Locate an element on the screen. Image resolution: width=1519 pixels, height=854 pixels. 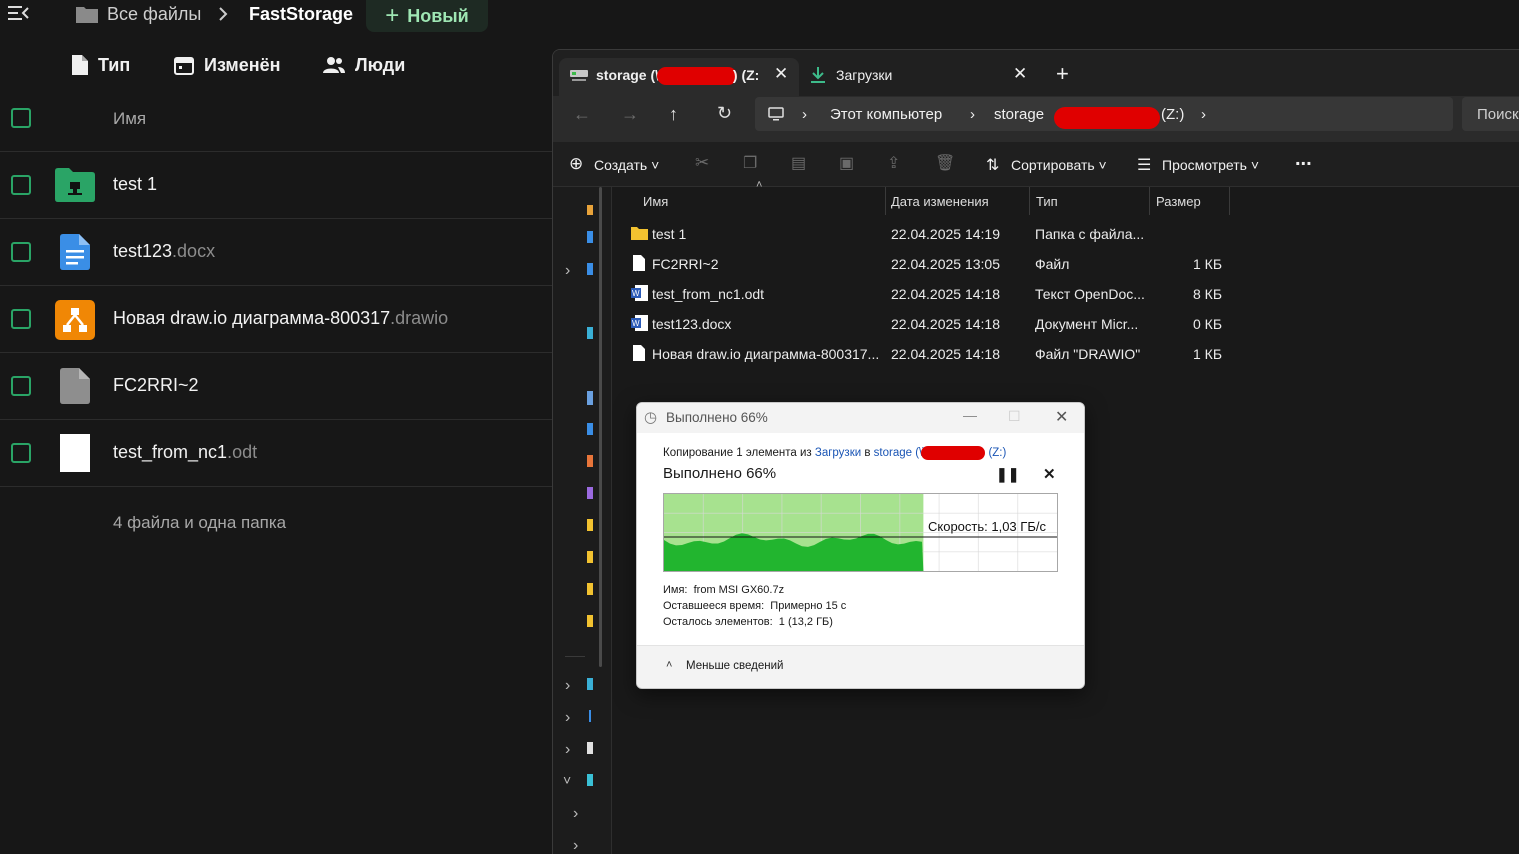
cancel-icon: ✕ is located at coordinates (1049, 474).